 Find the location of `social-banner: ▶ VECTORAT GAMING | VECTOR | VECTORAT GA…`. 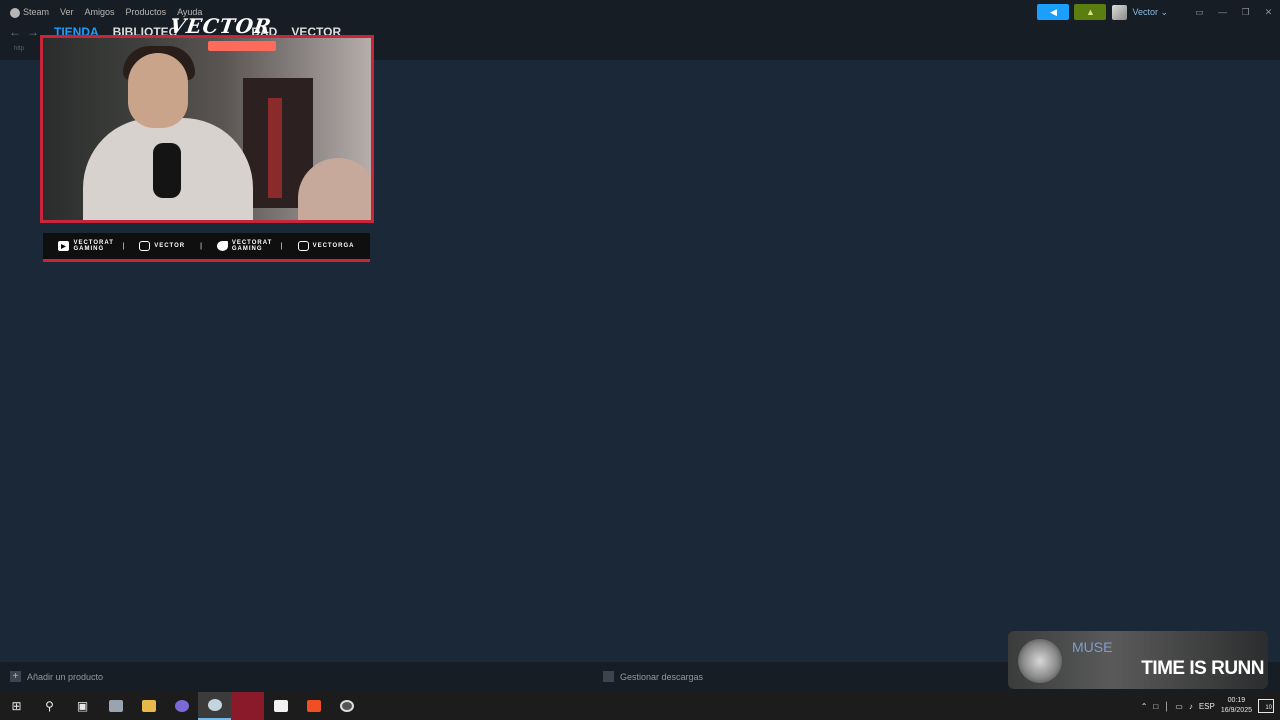

social-banner: ▶ VECTORAT GAMING | VECTOR | VECTORAT GA… is located at coordinates (206, 247).